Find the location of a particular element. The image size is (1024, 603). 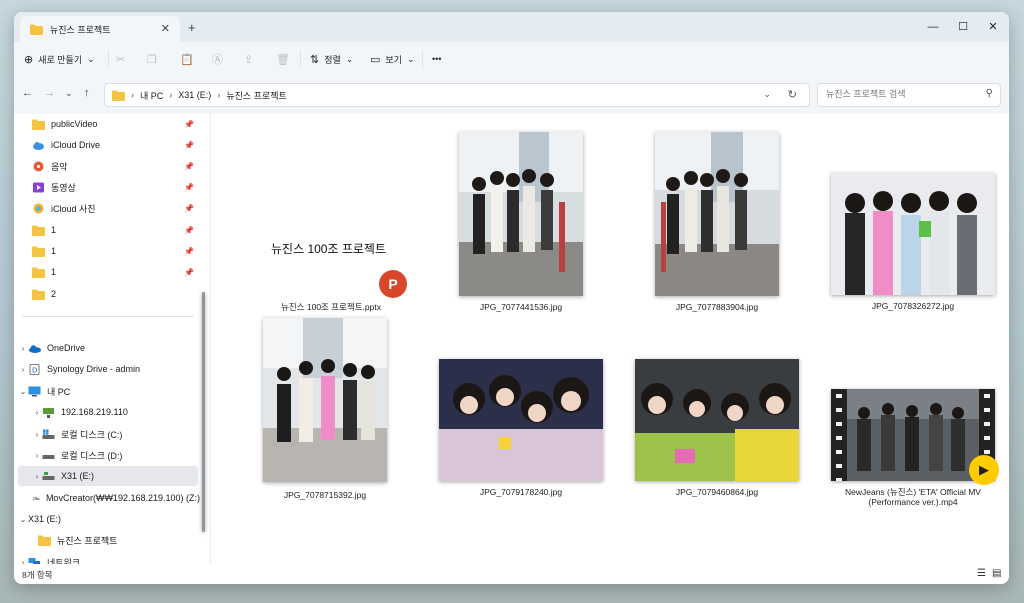

file-name-label: JPG_7077883904.jpg is located at coordinates (717, 307).